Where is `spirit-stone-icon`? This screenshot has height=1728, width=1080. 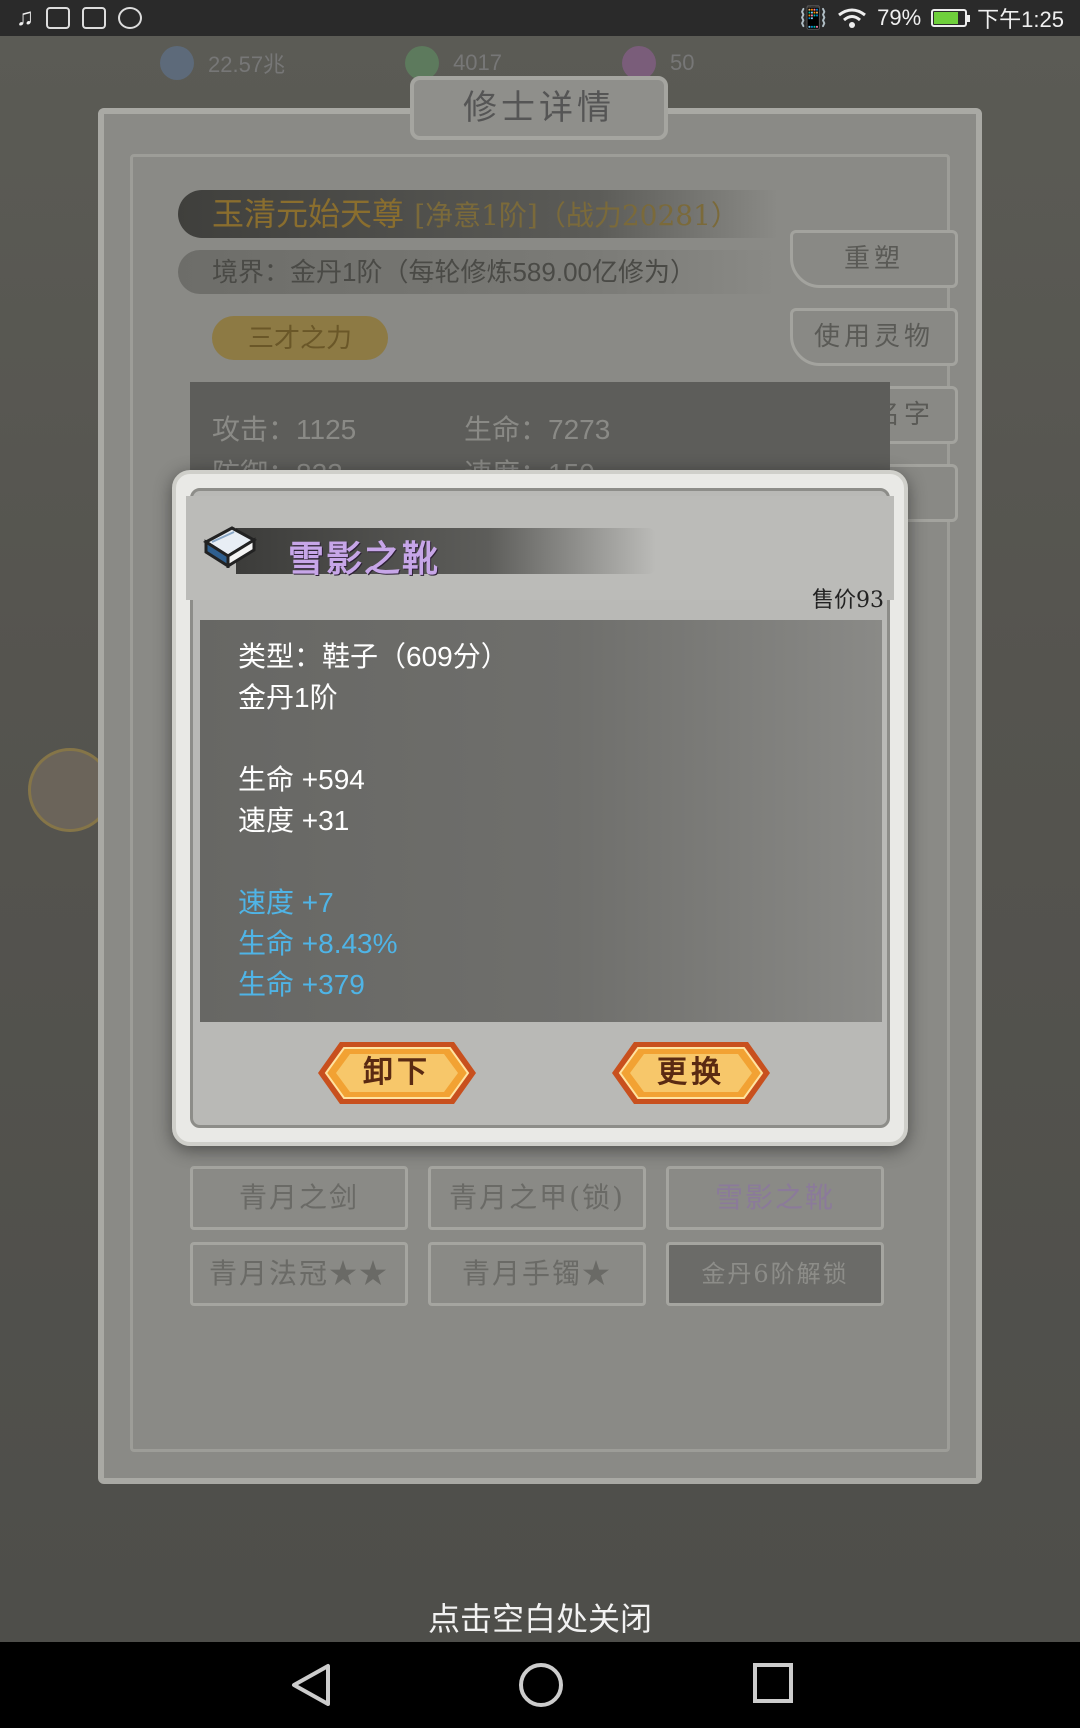 spirit-stone-icon is located at coordinates (422, 63).